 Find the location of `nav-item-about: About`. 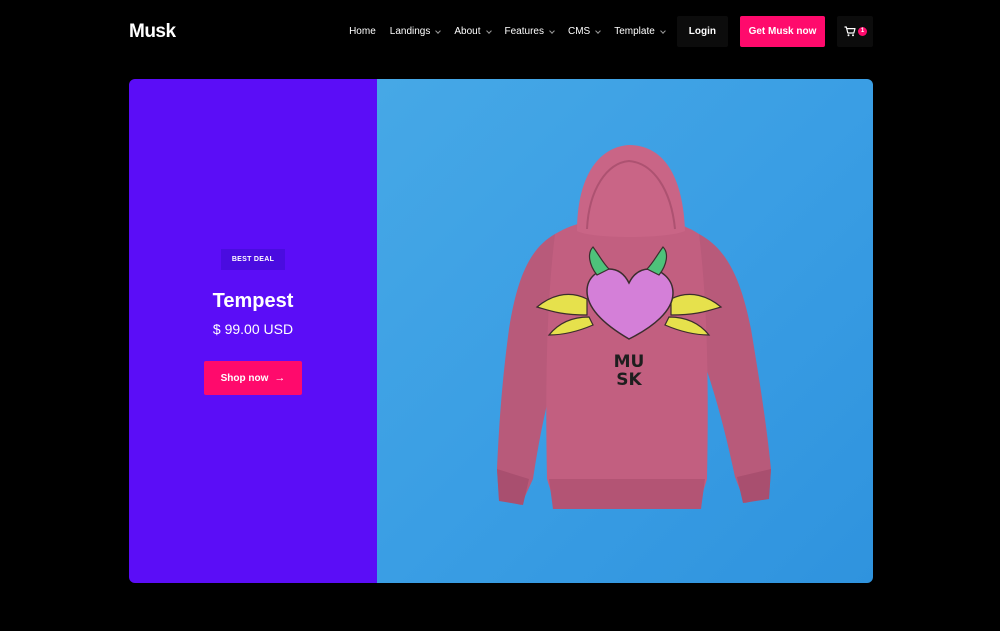

nav-item-about: About is located at coordinates (473, 31).